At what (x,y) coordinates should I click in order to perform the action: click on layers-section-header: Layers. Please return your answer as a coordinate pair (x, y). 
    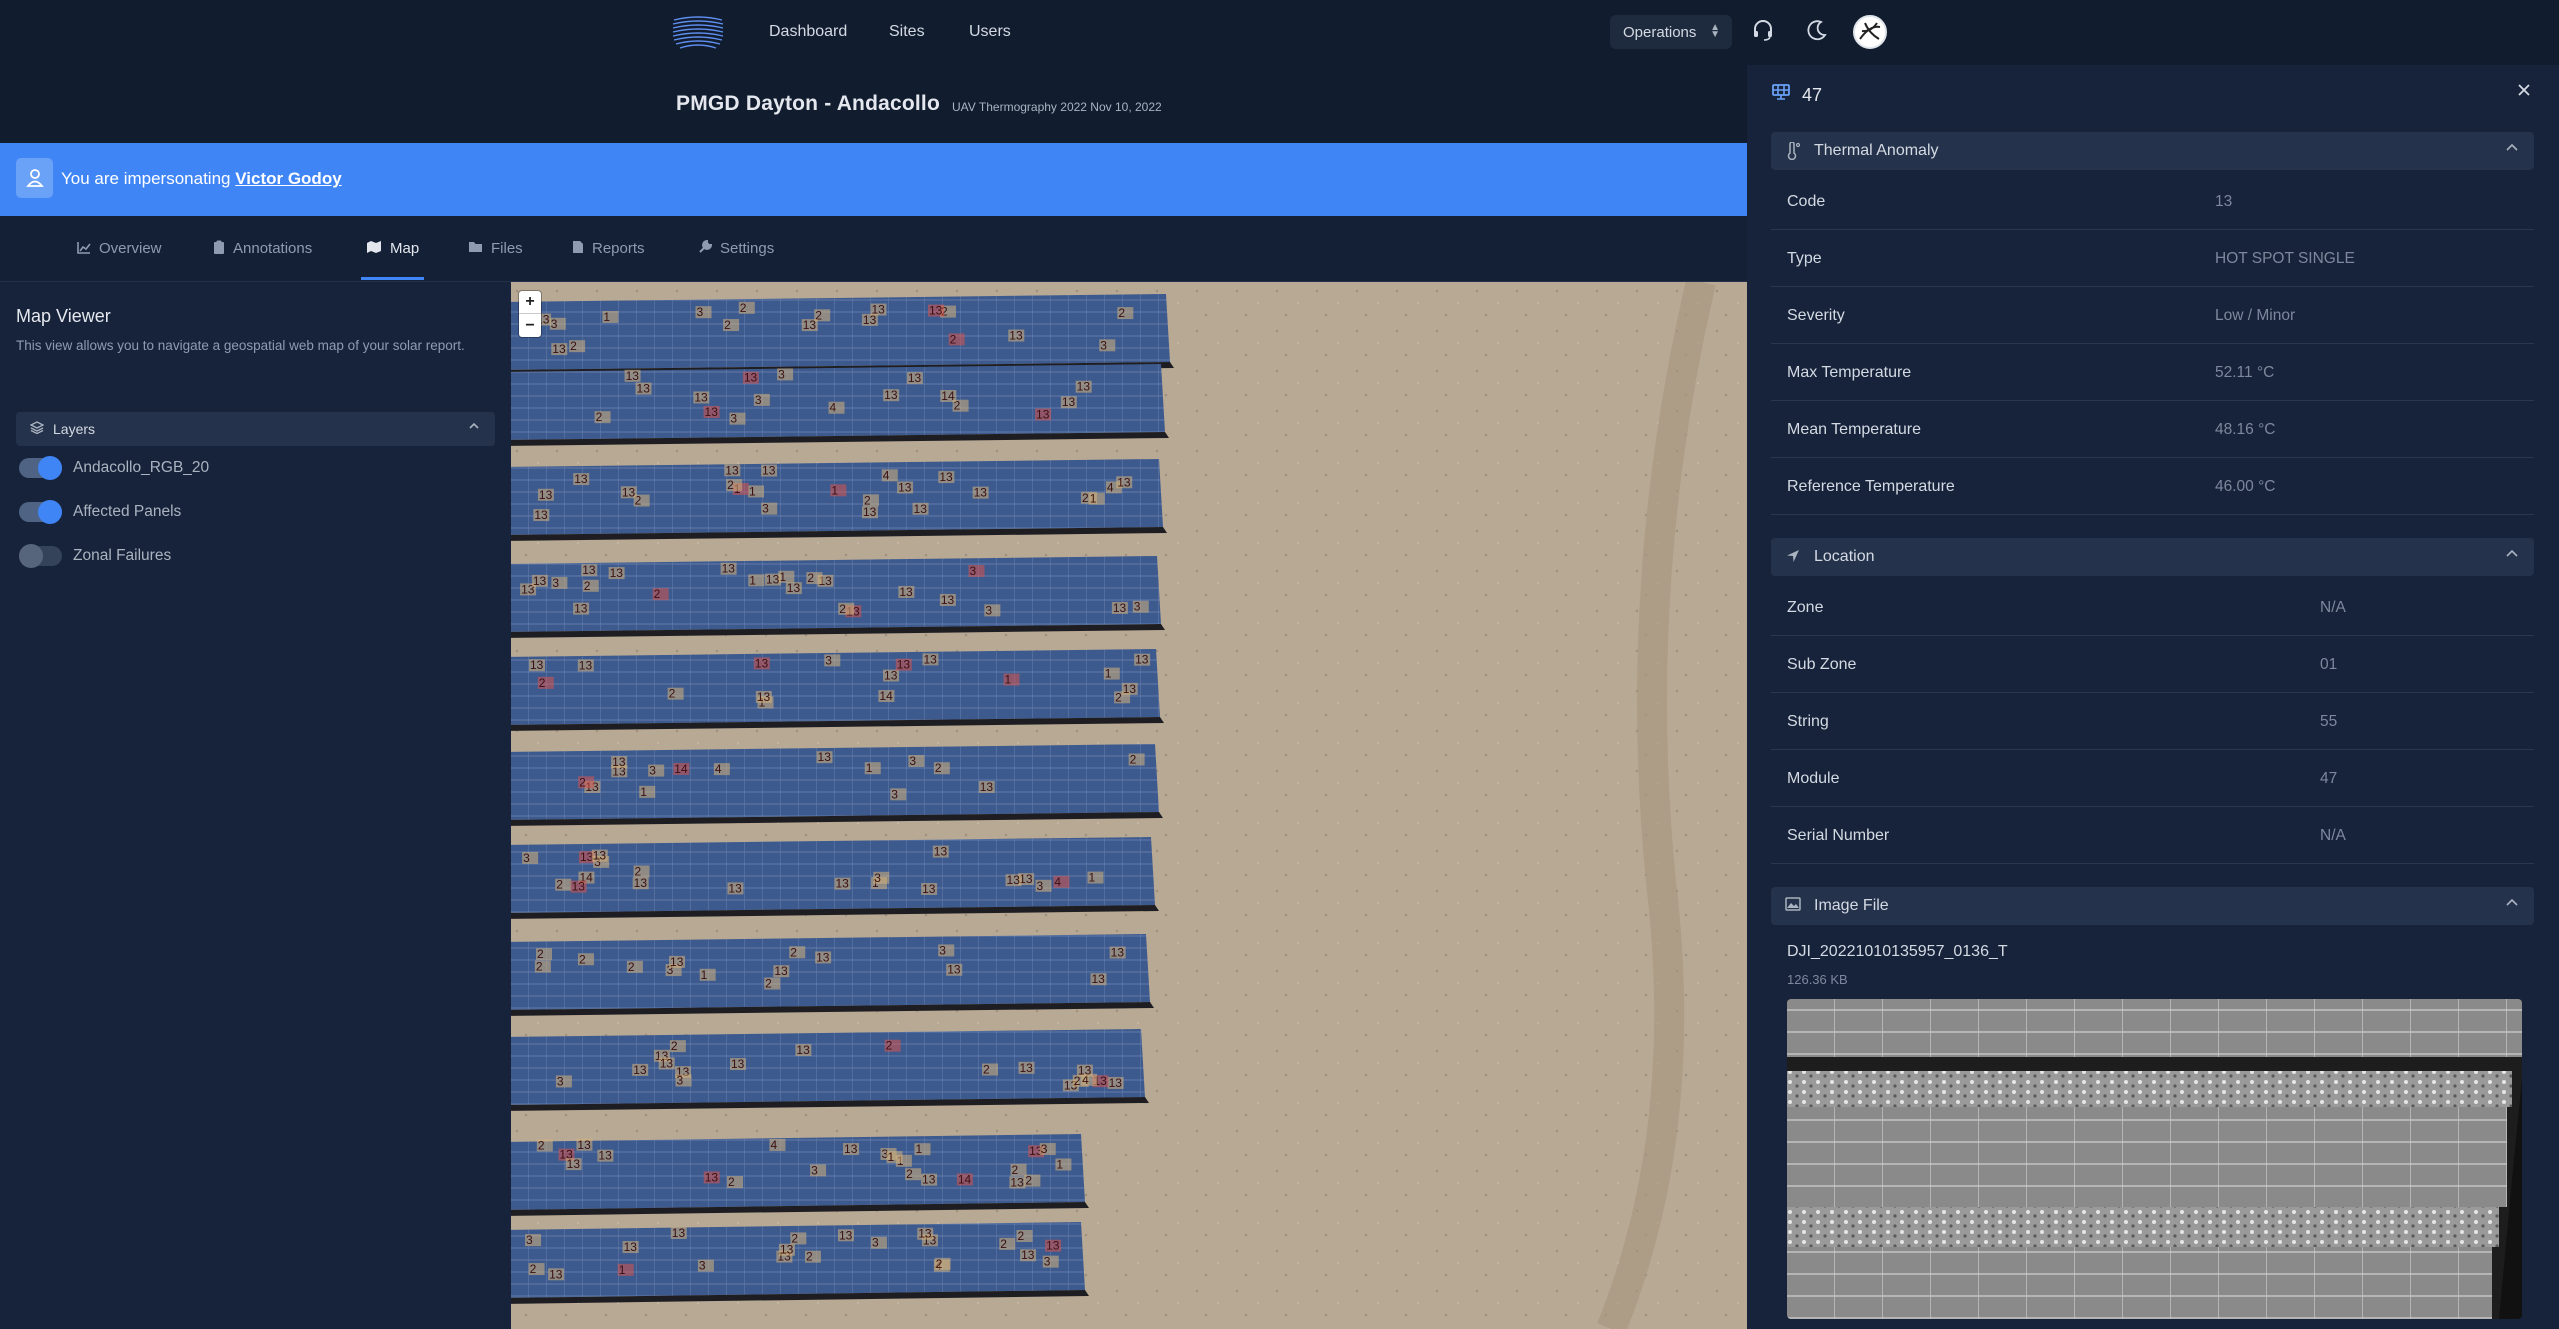
    Looking at the image, I should click on (255, 429).